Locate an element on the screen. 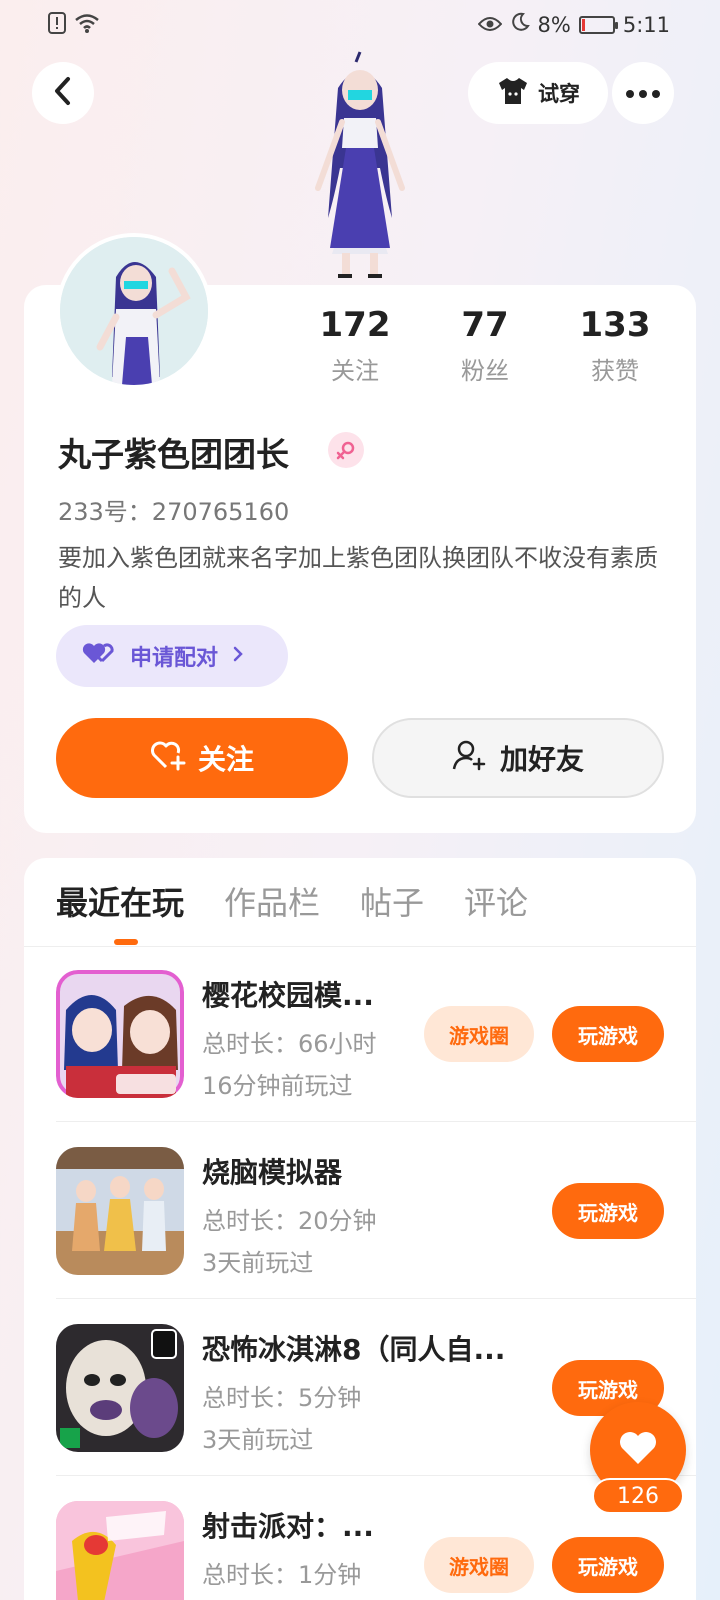  nickname: 丸子紫色团团长 is located at coordinates (173, 454).